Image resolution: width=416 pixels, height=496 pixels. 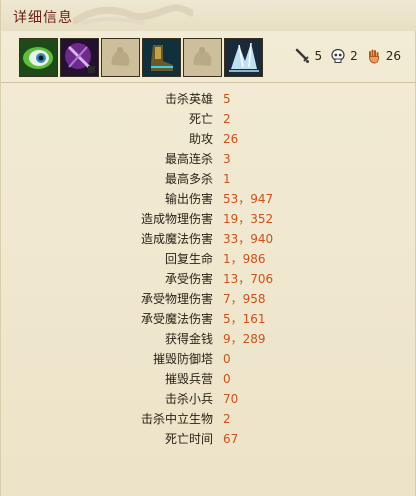 What do you see at coordinates (188, 379) in the screenshot?
I see `stat-label: 摧毁兵营` at bounding box center [188, 379].